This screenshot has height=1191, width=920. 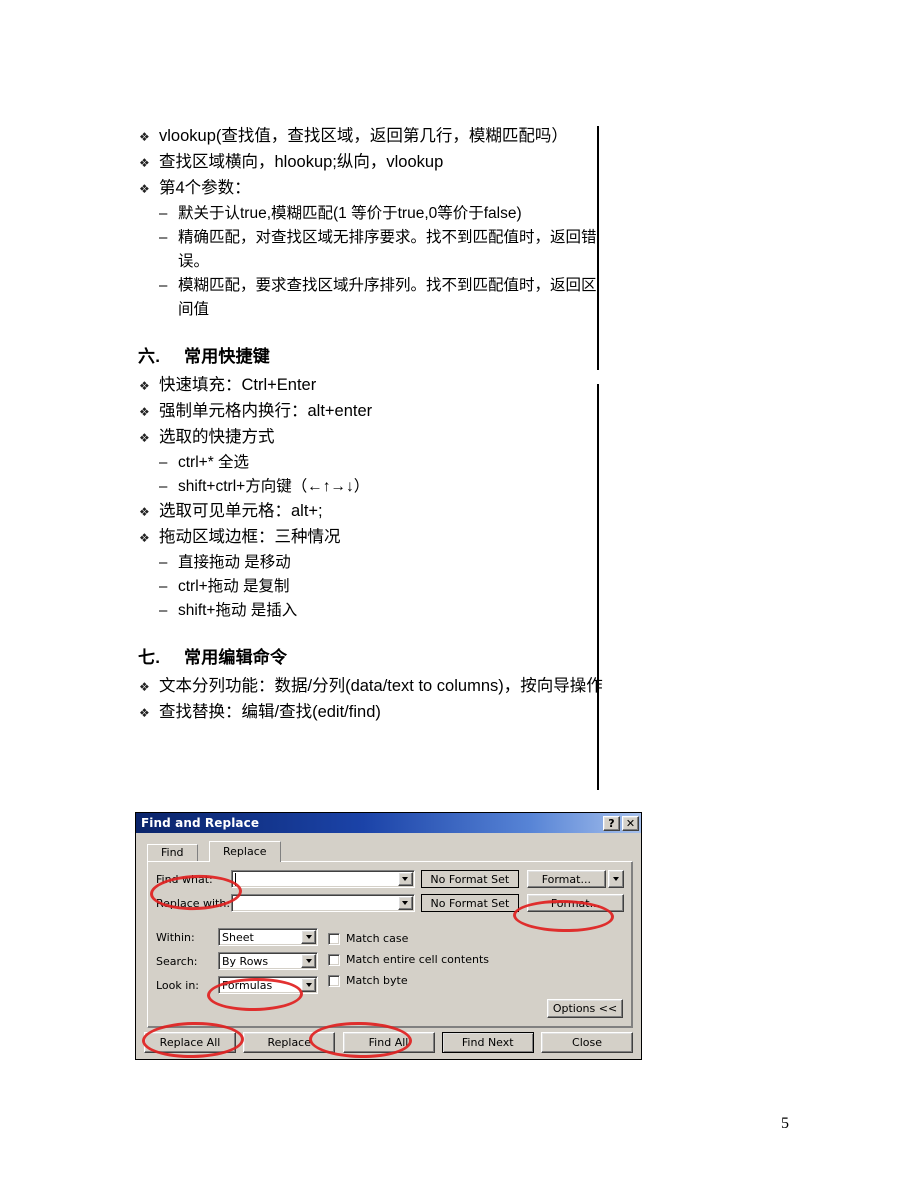 I want to click on find-all-button: Find All, so click(x=388, y=1042).